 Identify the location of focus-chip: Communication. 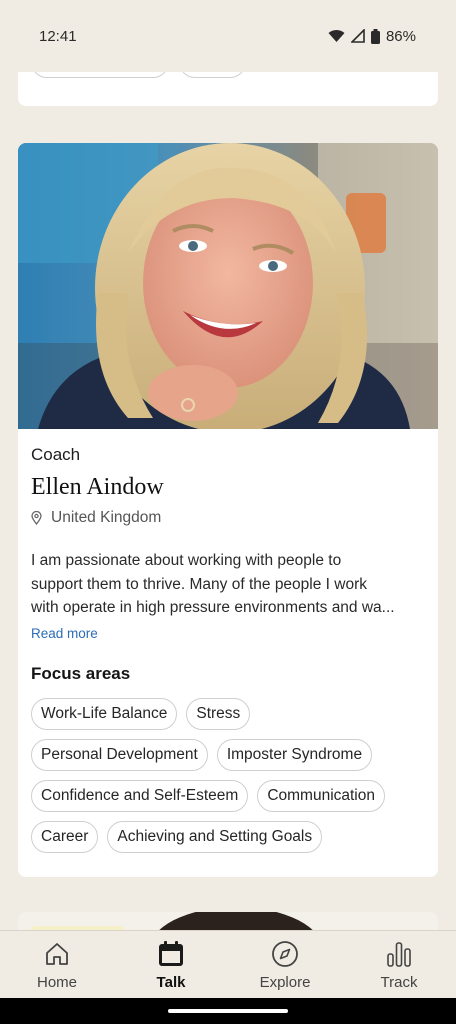
(321, 796).